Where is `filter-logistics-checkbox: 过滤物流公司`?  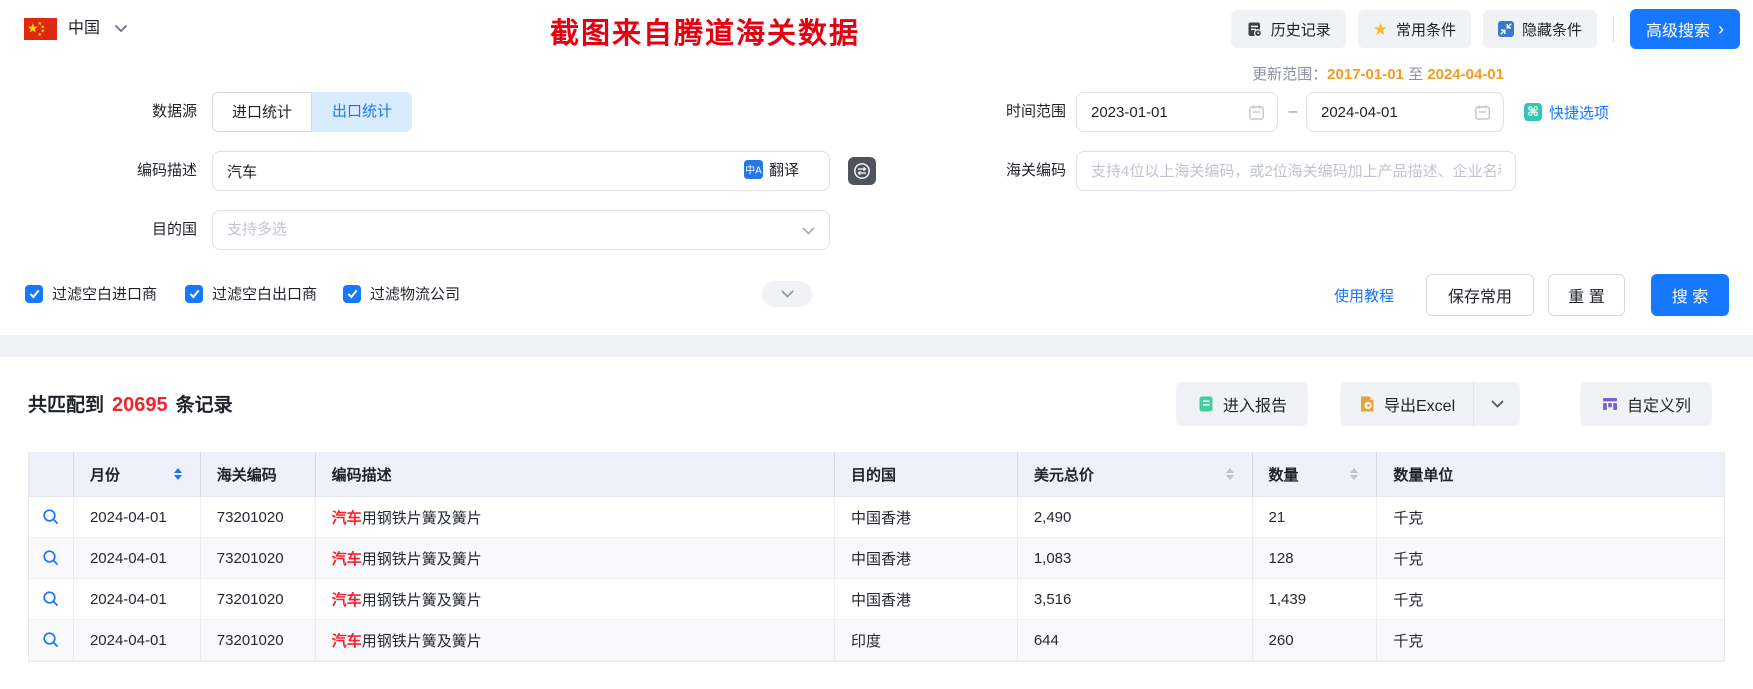 filter-logistics-checkbox: 过滤物流公司 is located at coordinates (401, 293).